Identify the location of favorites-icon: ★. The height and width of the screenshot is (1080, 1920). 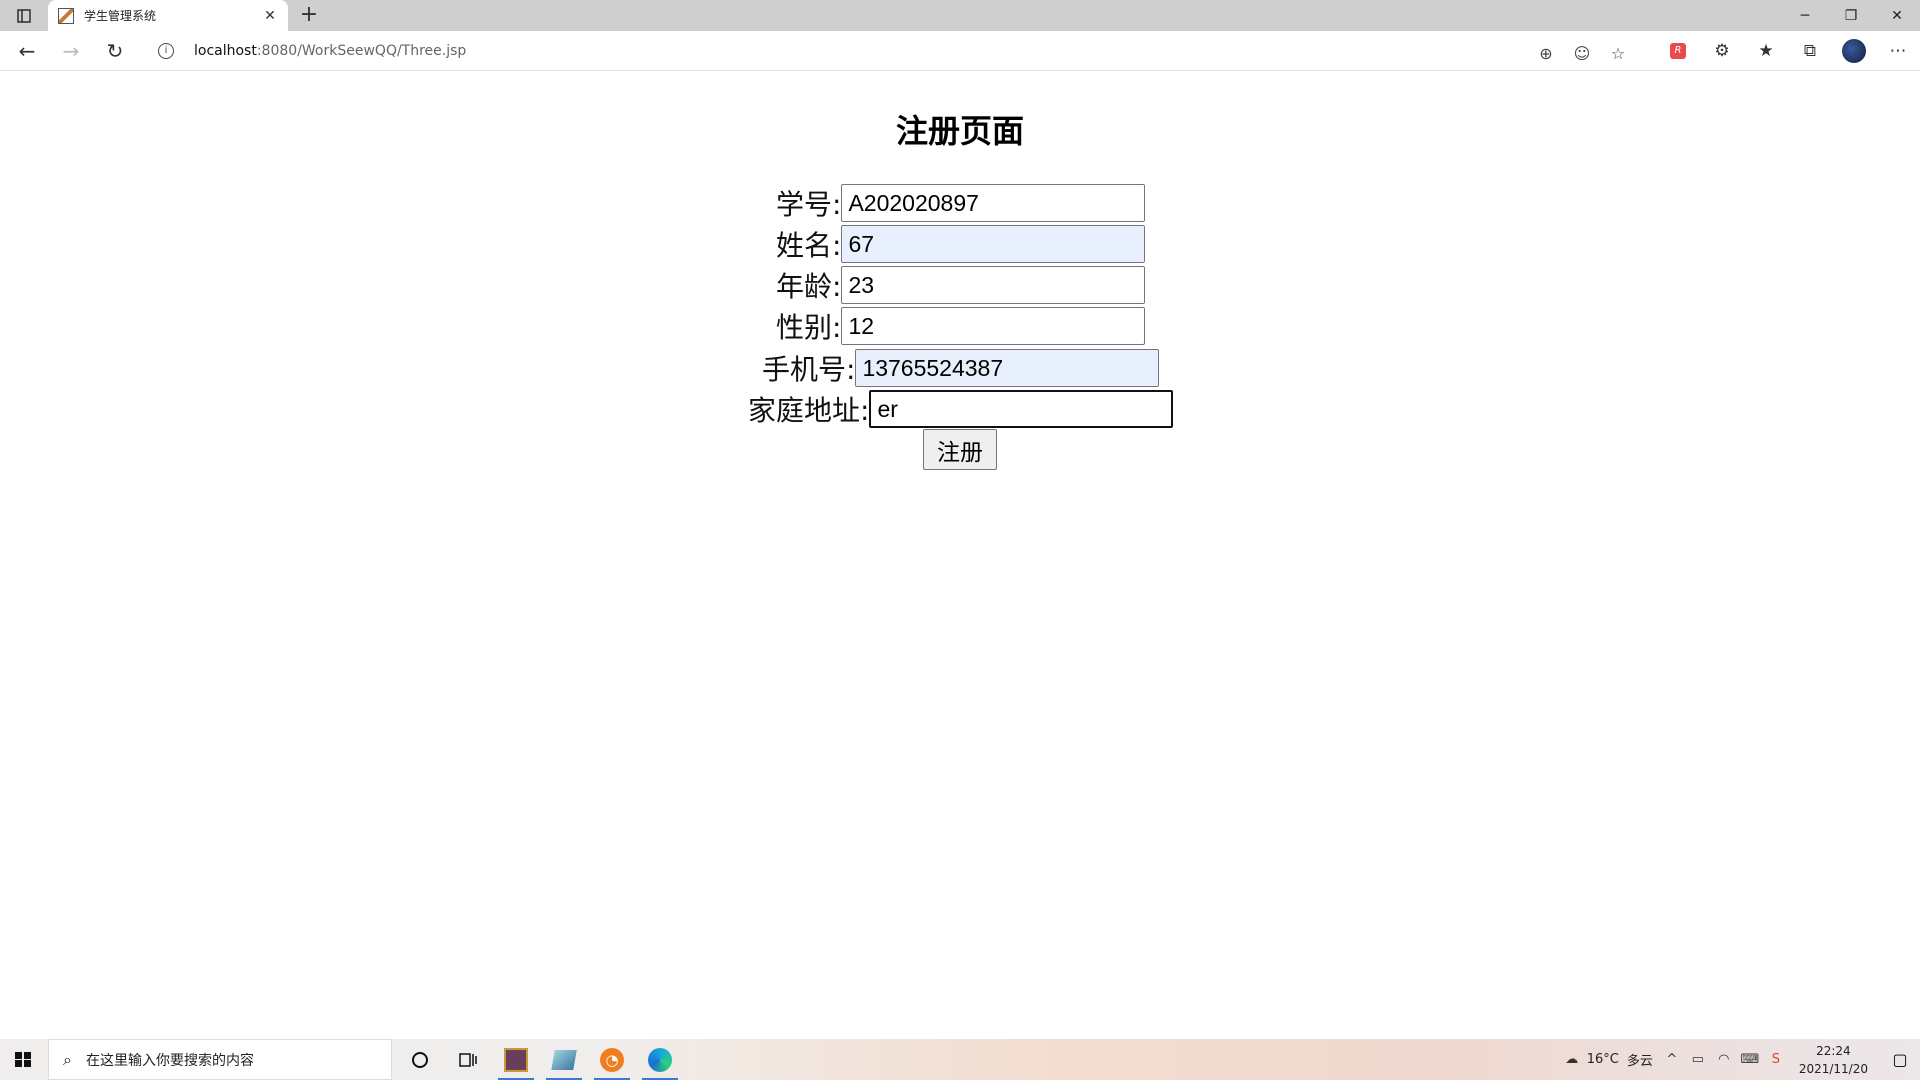
(1766, 51).